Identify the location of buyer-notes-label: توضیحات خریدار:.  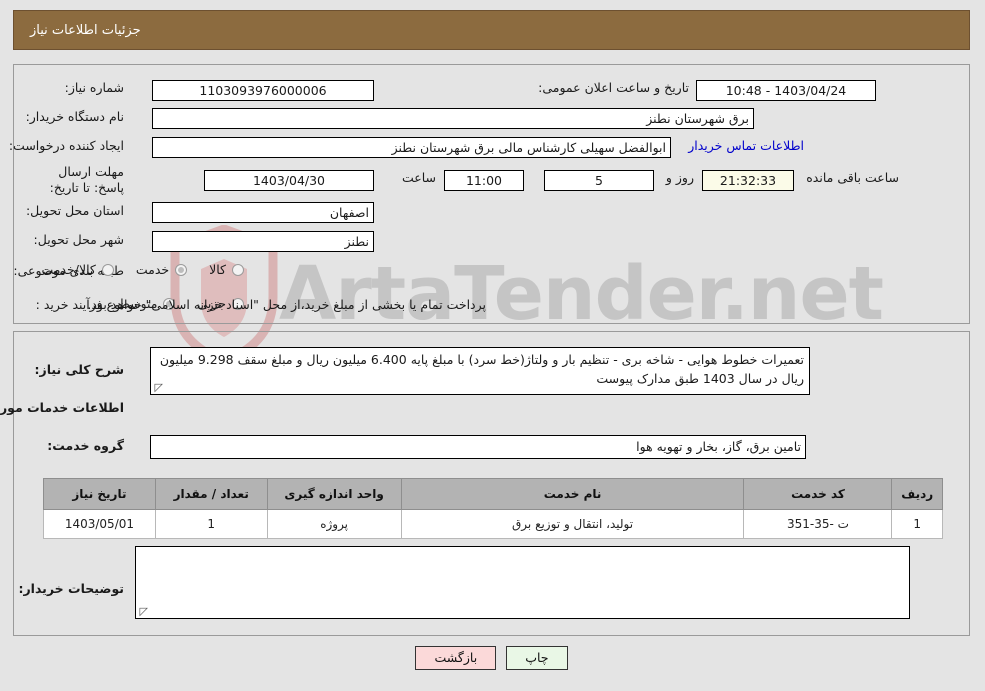
(72, 588).